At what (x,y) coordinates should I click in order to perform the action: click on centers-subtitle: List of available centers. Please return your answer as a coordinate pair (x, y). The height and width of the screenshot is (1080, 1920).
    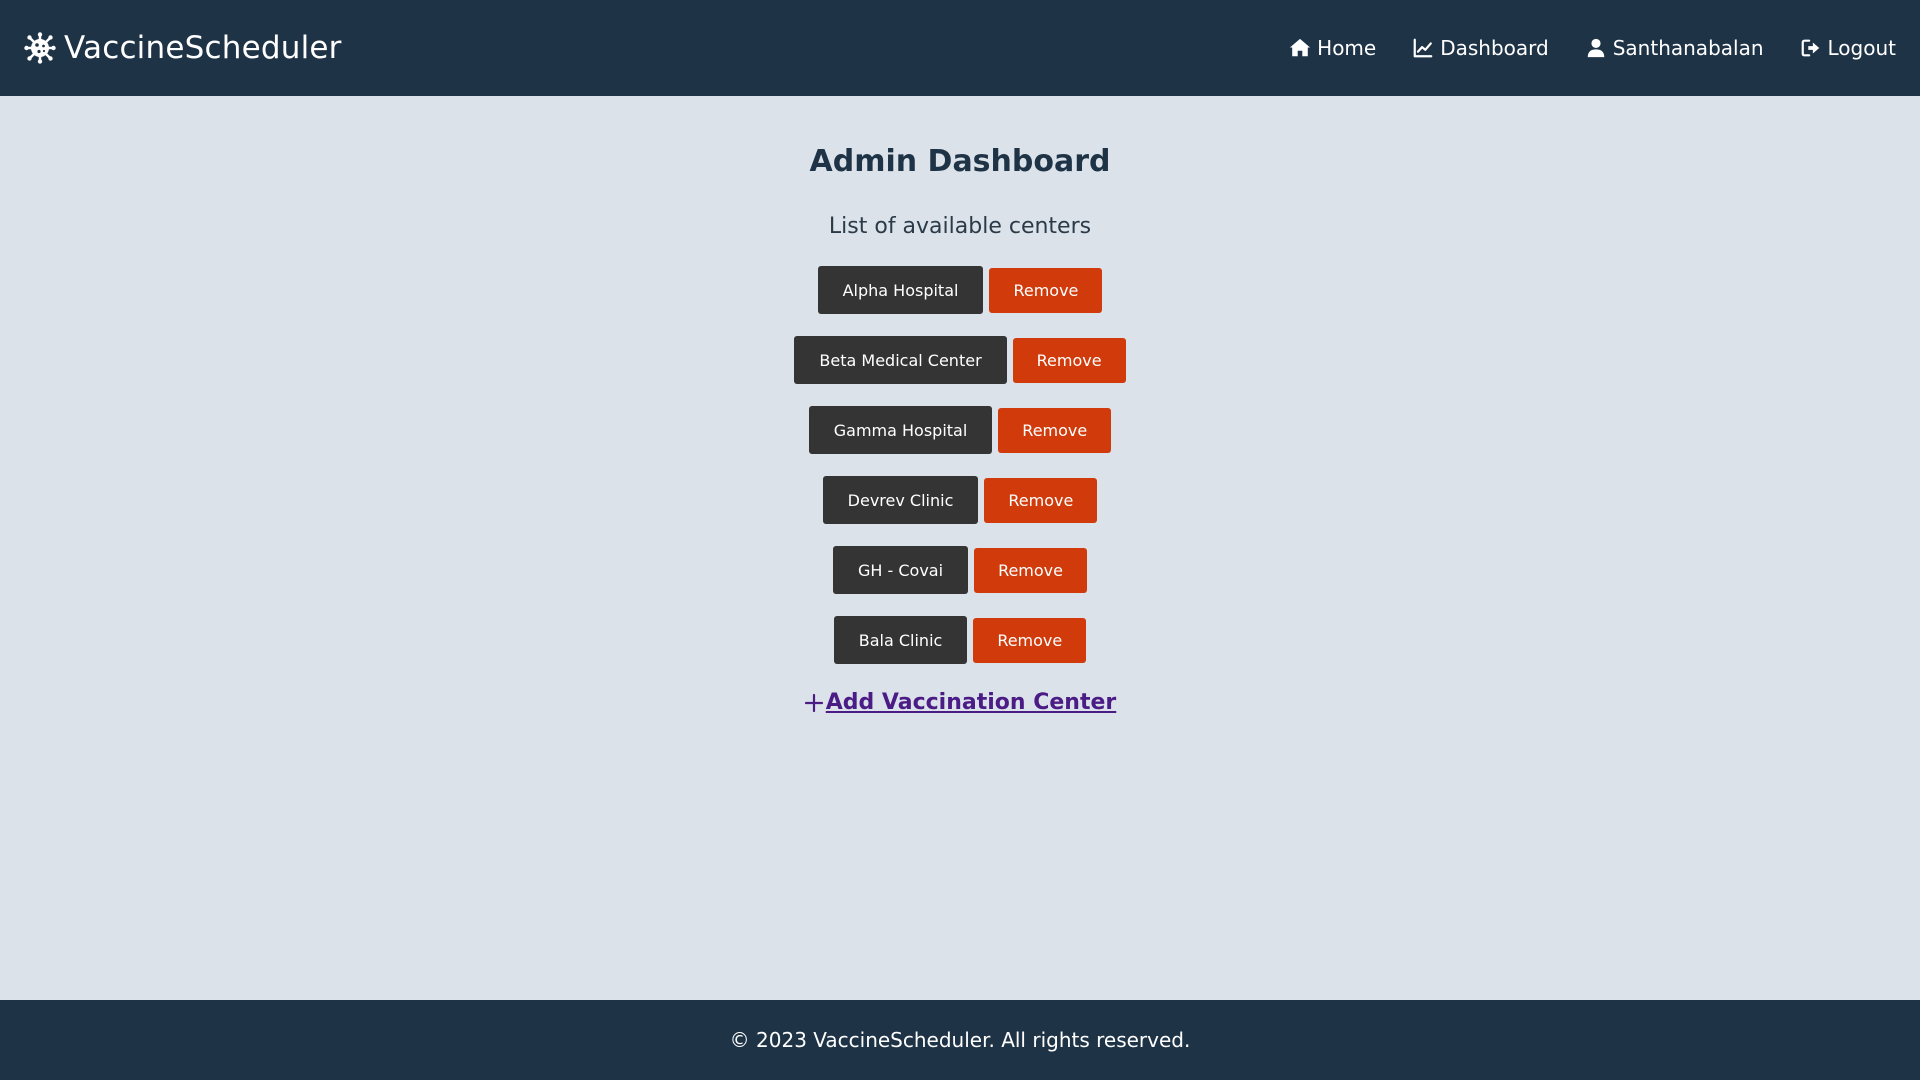
    Looking at the image, I should click on (960, 226).